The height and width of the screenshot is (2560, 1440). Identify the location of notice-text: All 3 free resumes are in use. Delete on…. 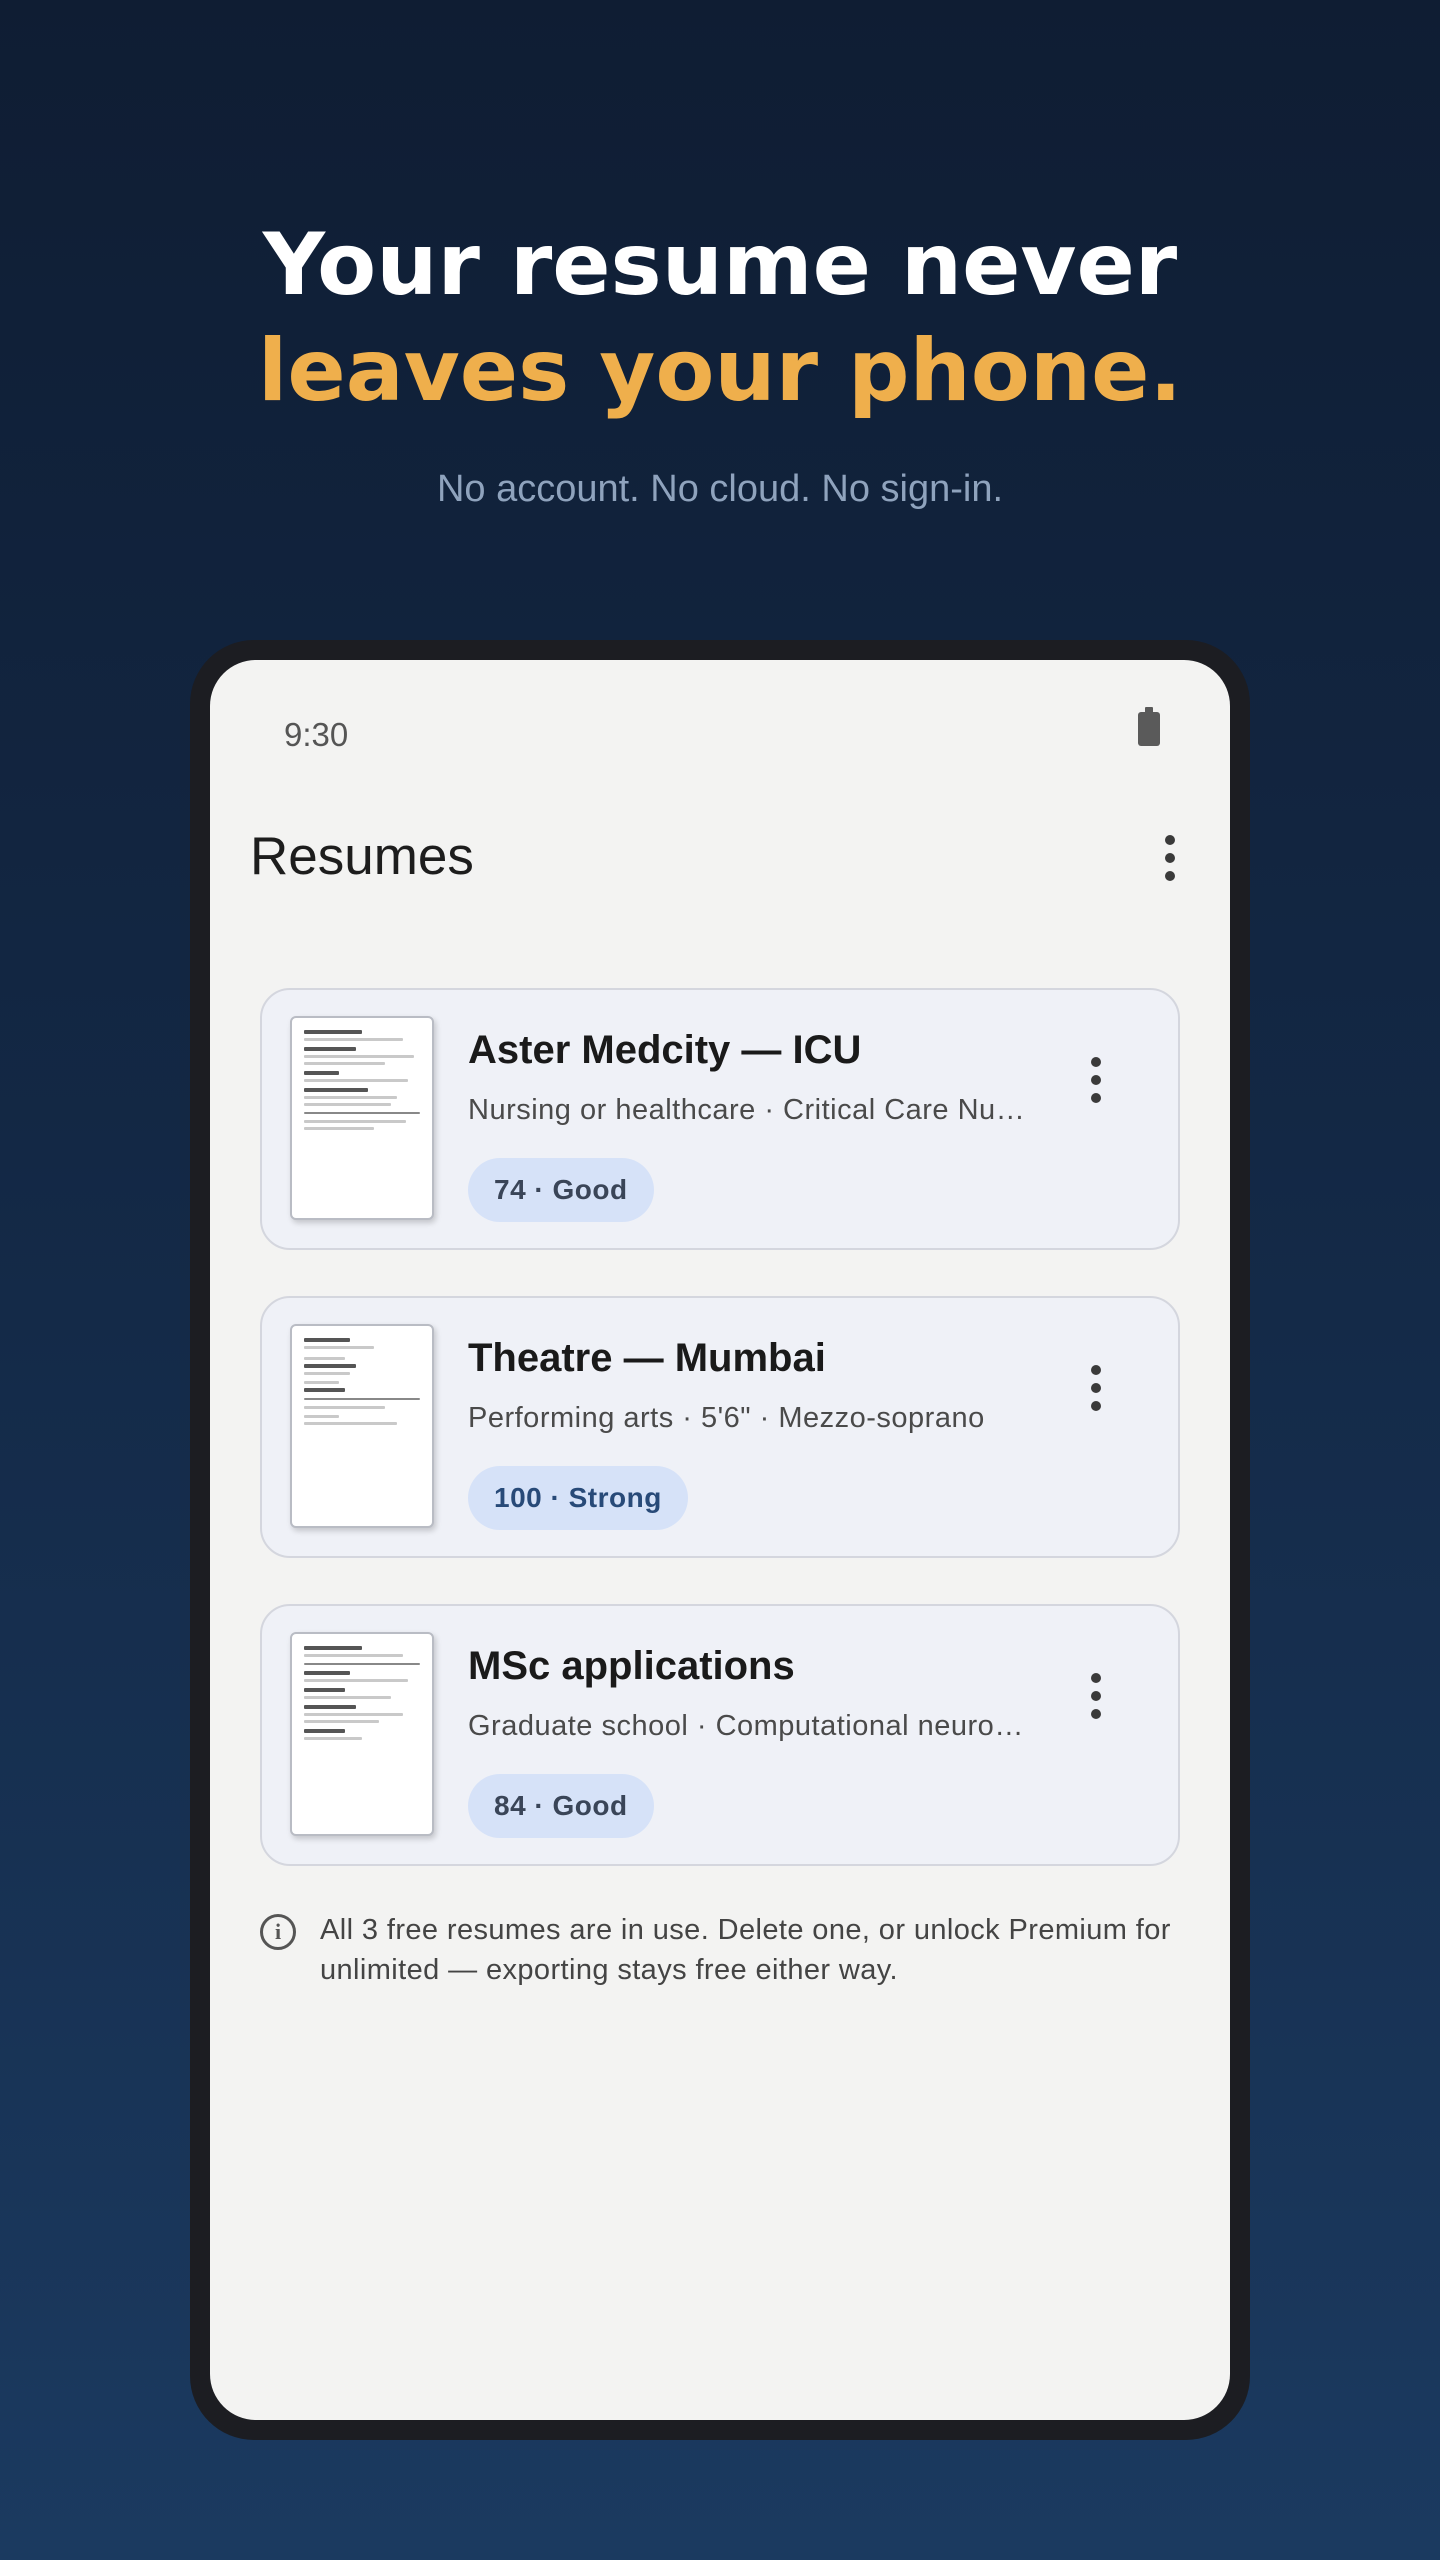
(745, 1950).